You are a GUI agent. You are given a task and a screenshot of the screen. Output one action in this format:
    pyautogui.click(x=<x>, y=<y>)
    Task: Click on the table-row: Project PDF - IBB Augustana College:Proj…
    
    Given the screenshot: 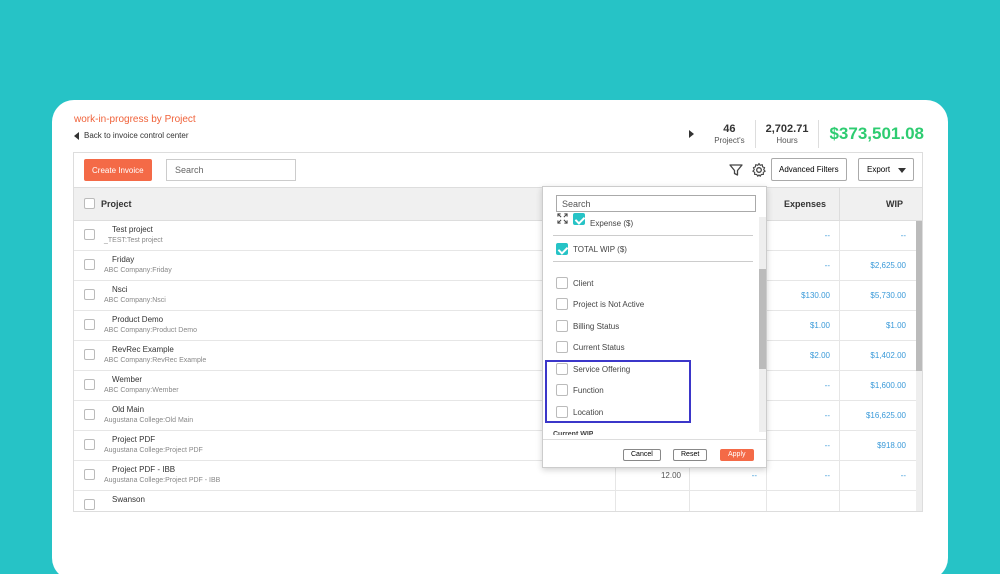 What is the action you would take?
    pyautogui.click(x=498, y=476)
    